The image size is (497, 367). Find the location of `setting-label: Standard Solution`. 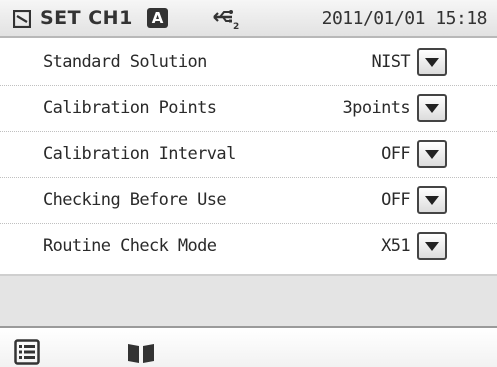

setting-label: Standard Solution is located at coordinates (125, 62).